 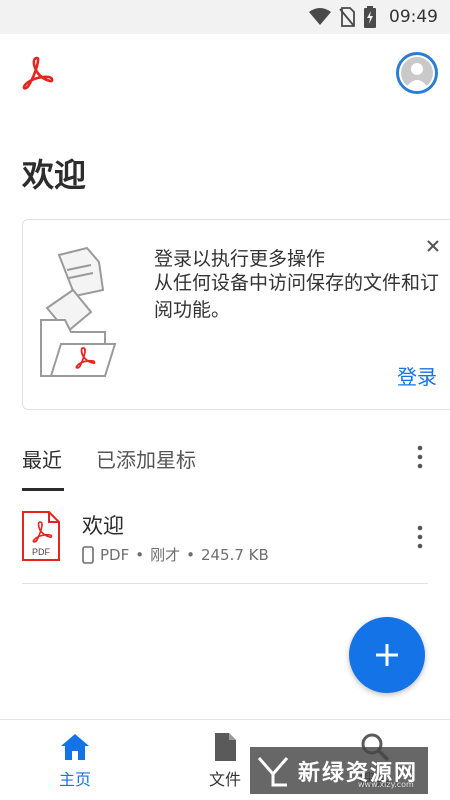 I want to click on no-sim-icon, so click(x=347, y=17).